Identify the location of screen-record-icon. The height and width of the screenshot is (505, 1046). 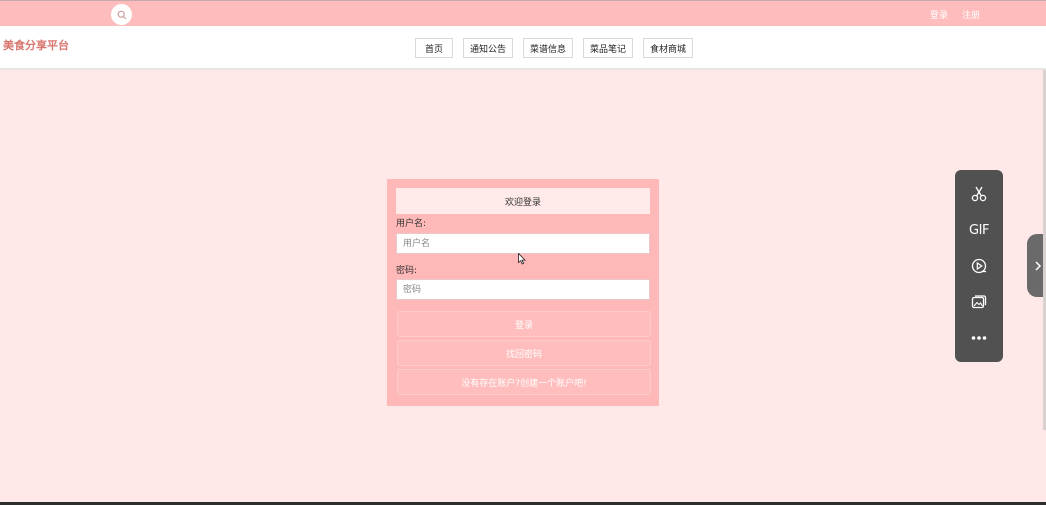
(979, 266).